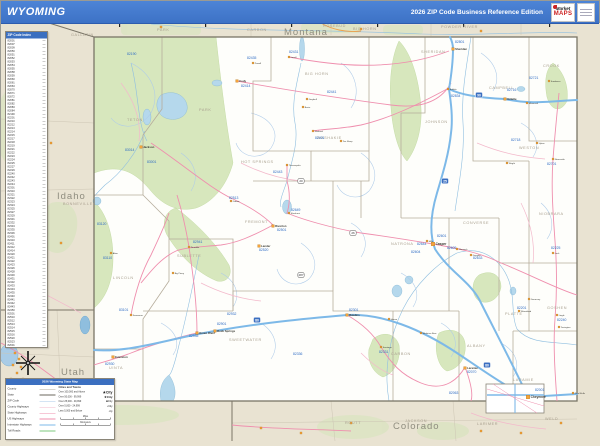  Describe the element at coordinates (135, 120) in the screenshot. I see `county-label: TETON` at that location.